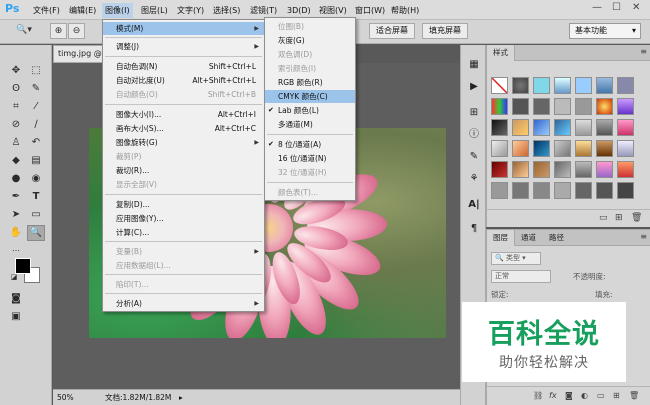 This screenshot has width=650, height=405. What do you see at coordinates (65, 398) in the screenshot?
I see `zoom-level: 50%` at bounding box center [65, 398].